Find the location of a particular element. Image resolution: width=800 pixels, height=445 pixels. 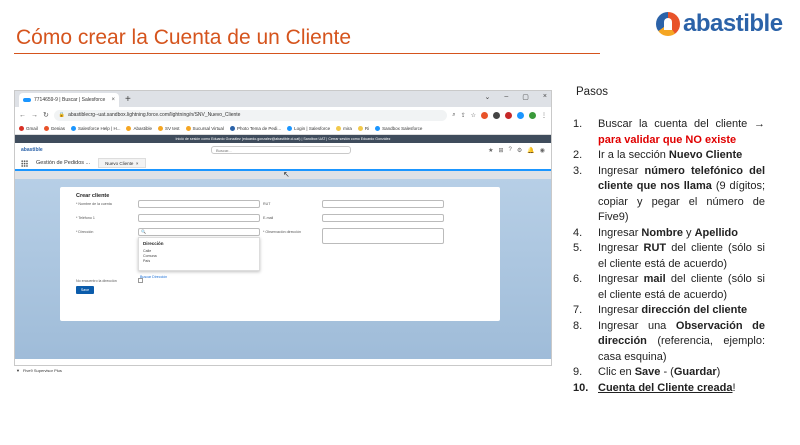

five9-utility: ▼ Five9 Supervisor Plus is located at coordinates (39, 370).